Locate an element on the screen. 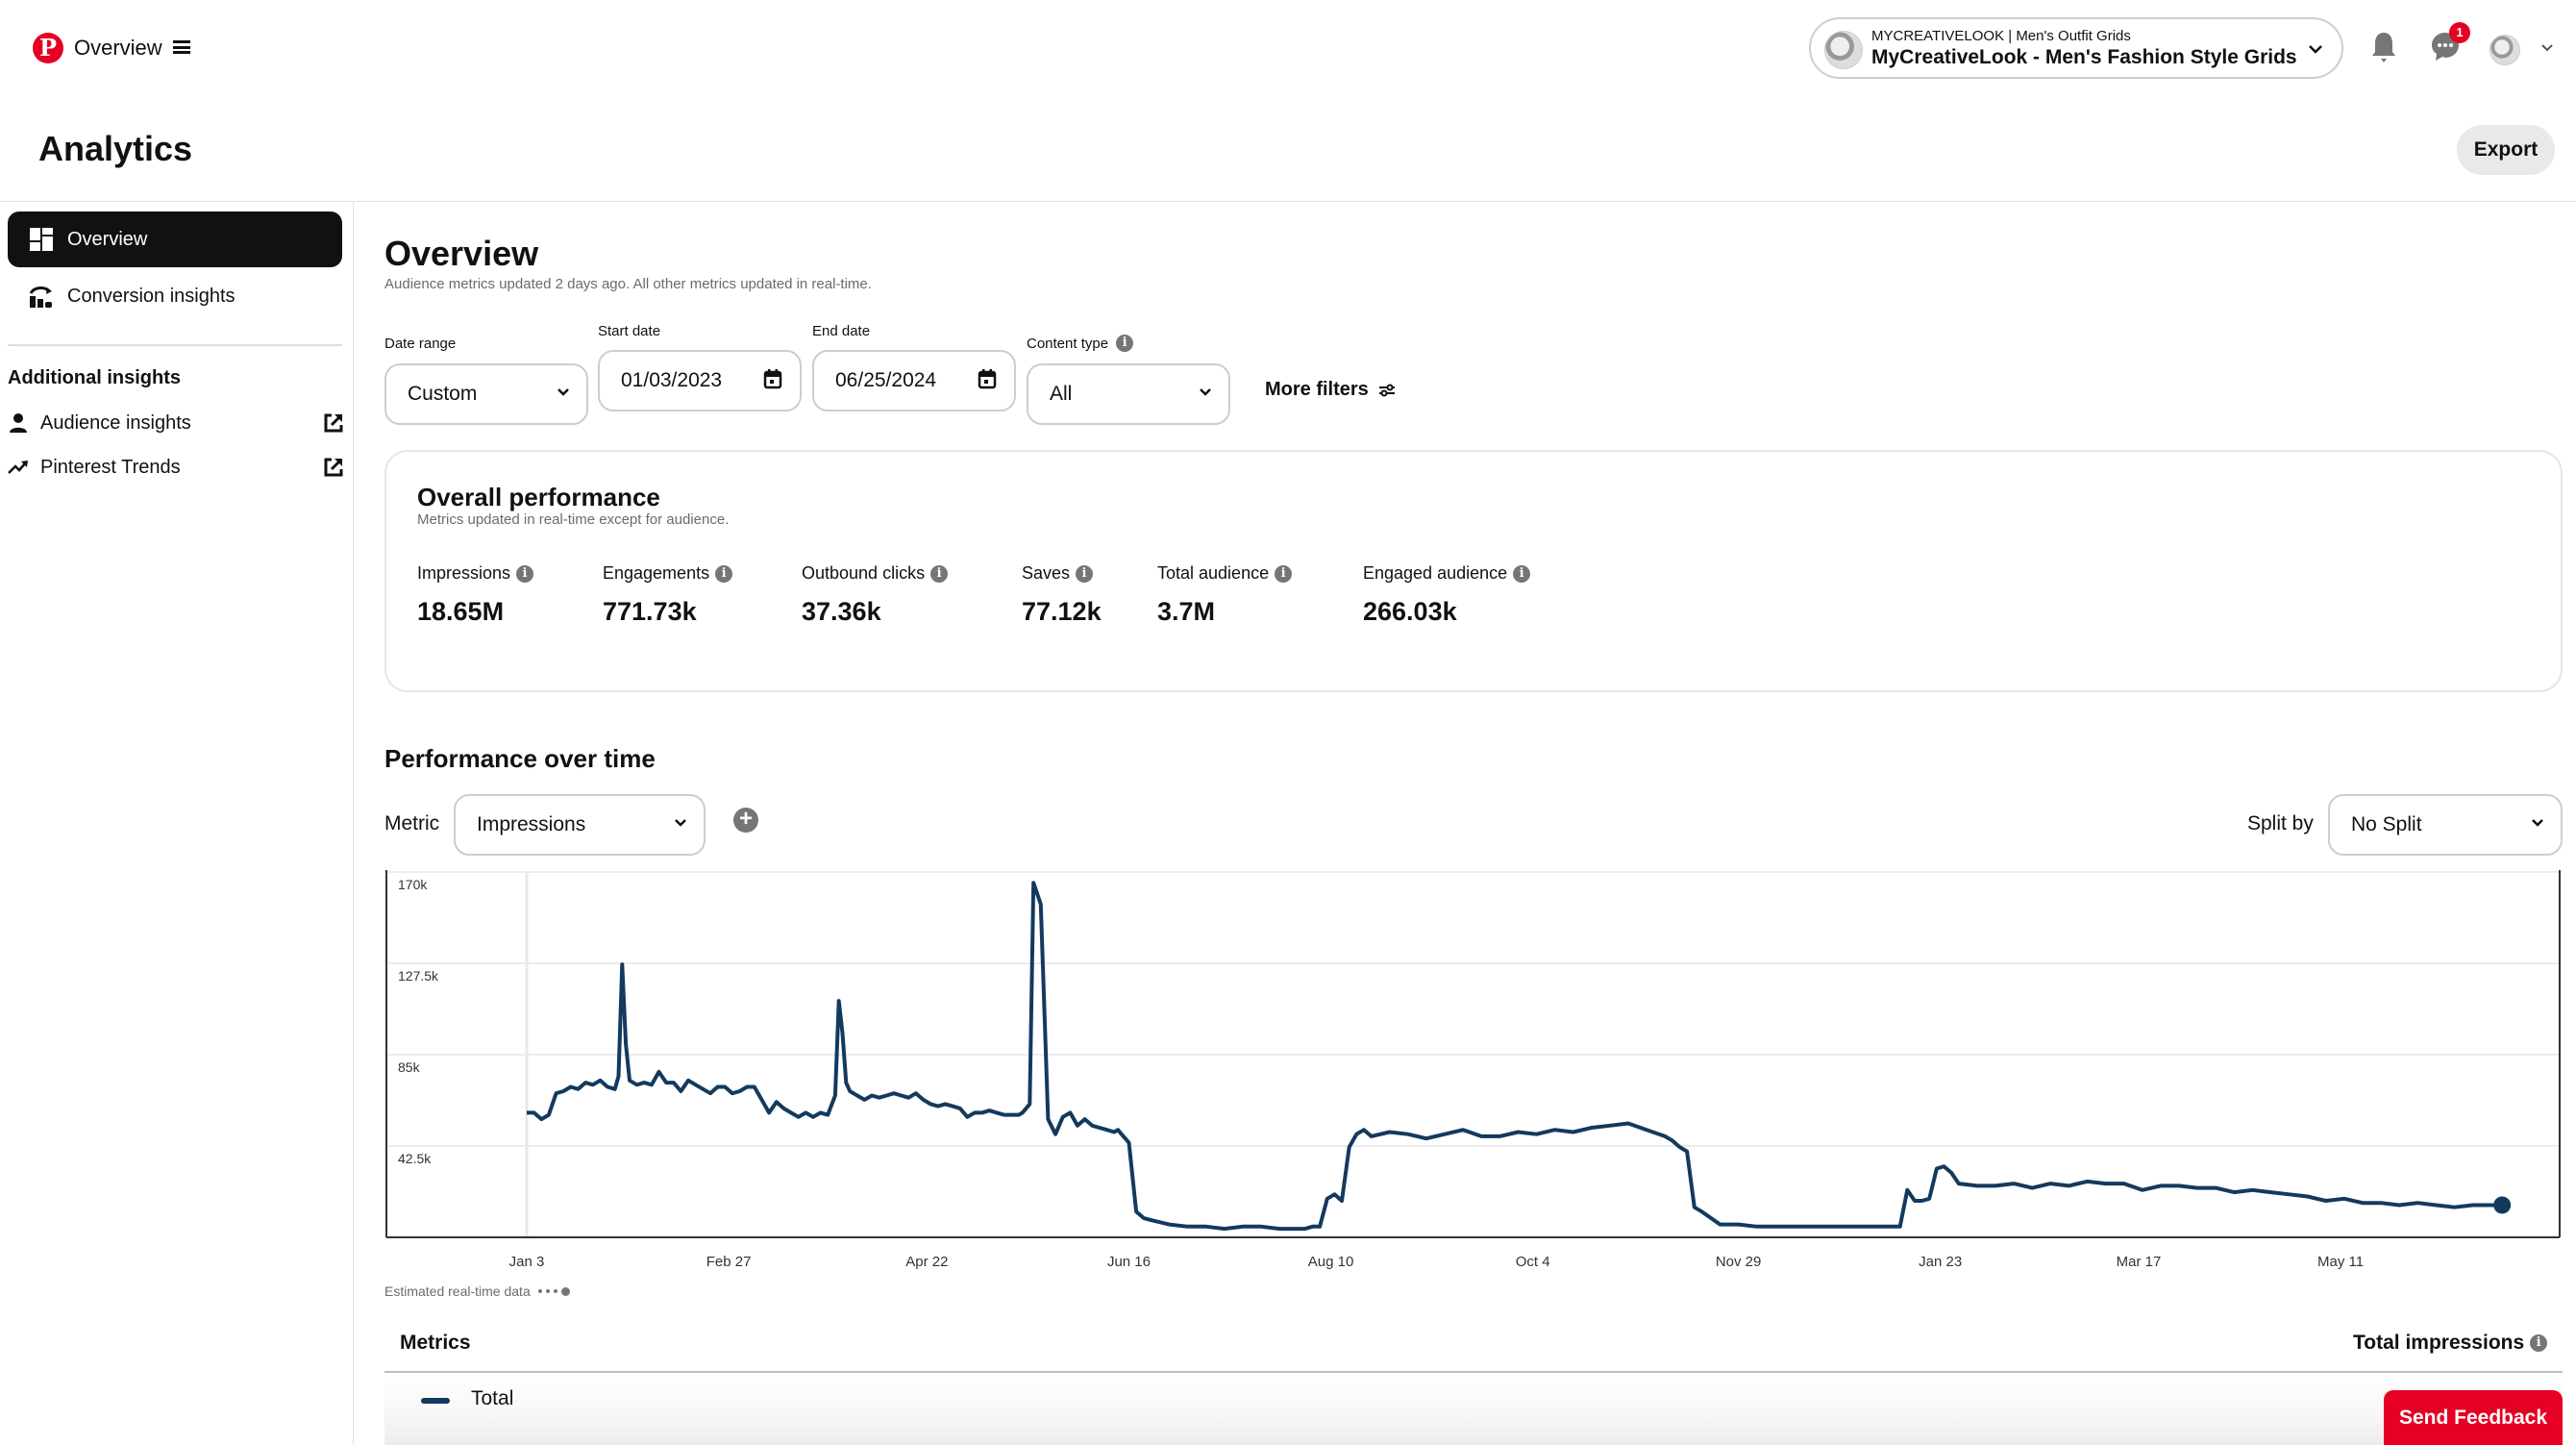  content-type-select: All is located at coordinates (1128, 394).